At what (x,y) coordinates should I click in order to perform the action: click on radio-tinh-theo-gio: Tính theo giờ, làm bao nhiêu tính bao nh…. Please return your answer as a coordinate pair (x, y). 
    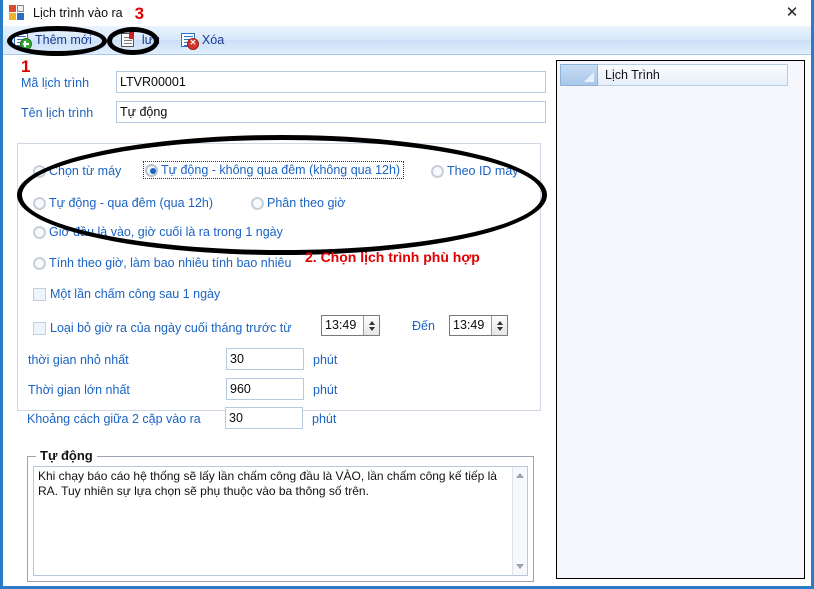
    Looking at the image, I should click on (162, 263).